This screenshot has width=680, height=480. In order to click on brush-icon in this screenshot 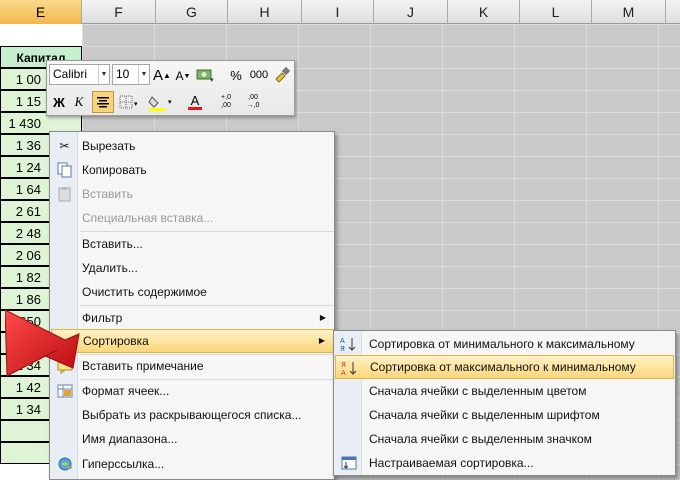, I will do `click(283, 75)`.